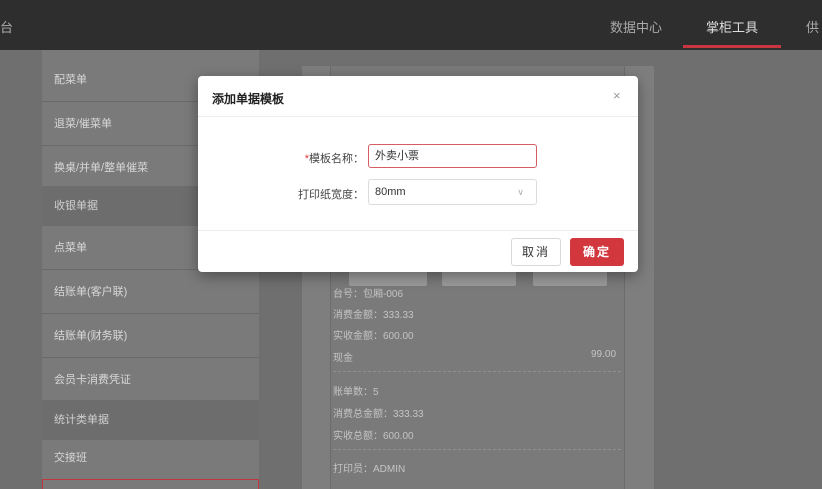 This screenshot has width=822, height=489. I want to click on receipt-bill-count: 账单数：5, so click(356, 392).